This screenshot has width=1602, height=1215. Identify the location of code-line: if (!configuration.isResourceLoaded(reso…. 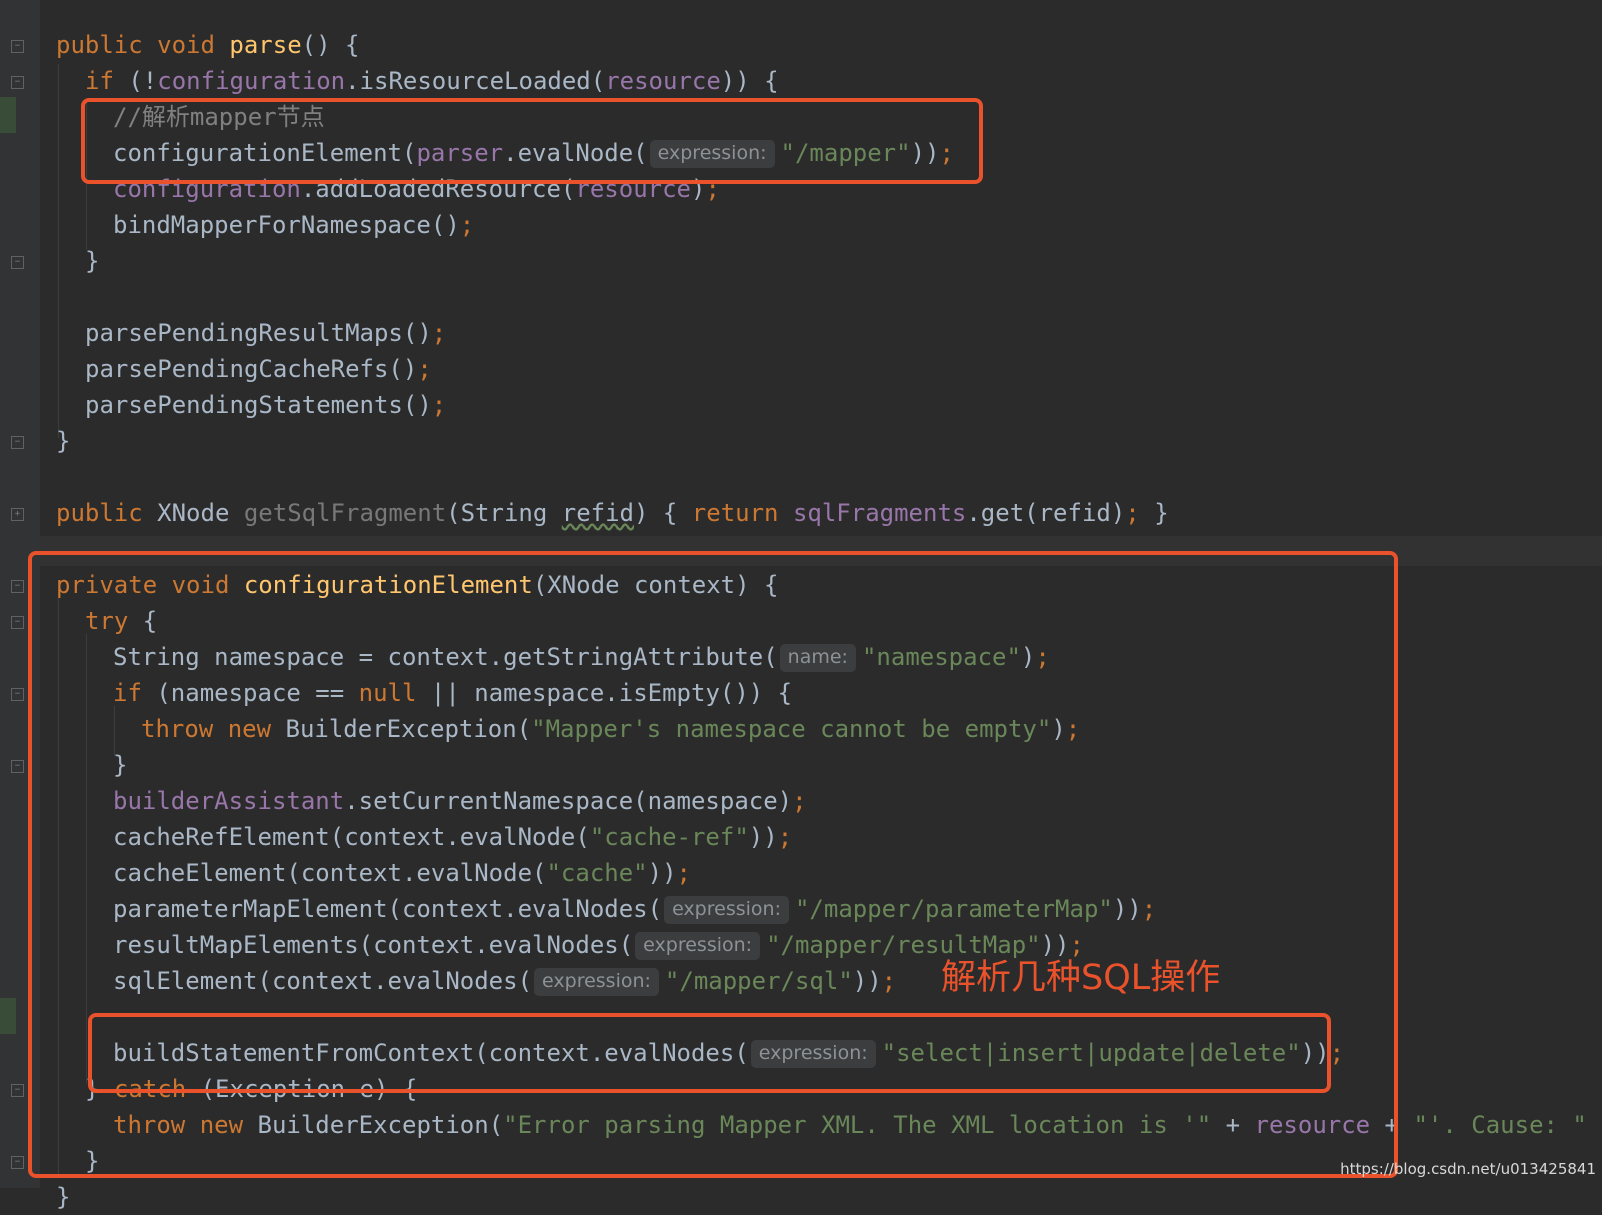
(432, 81).